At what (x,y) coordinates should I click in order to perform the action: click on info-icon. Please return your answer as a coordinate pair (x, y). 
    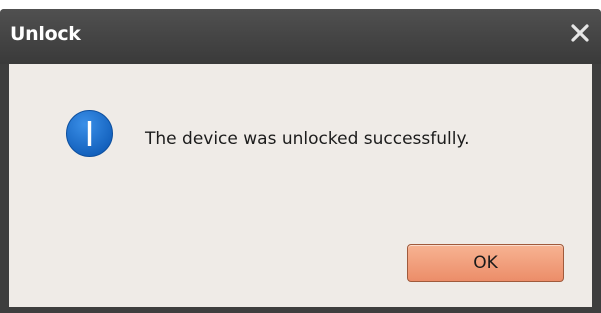
    Looking at the image, I should click on (89, 133).